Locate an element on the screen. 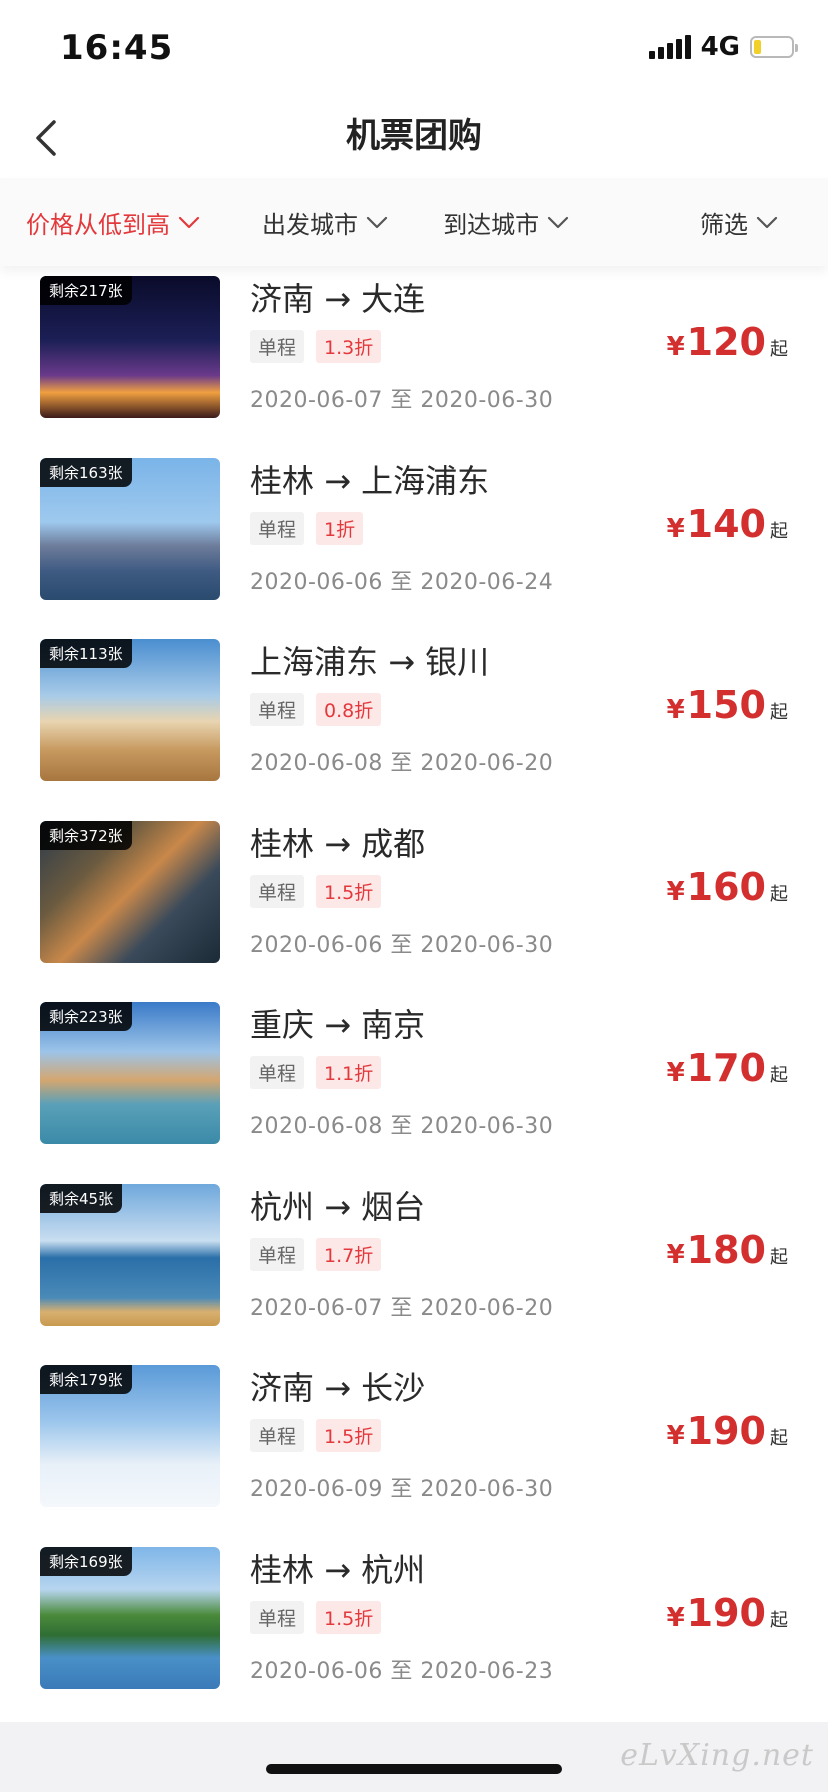 The width and height of the screenshot is (828, 1792). price: ¥170 起 is located at coordinates (727, 1068).